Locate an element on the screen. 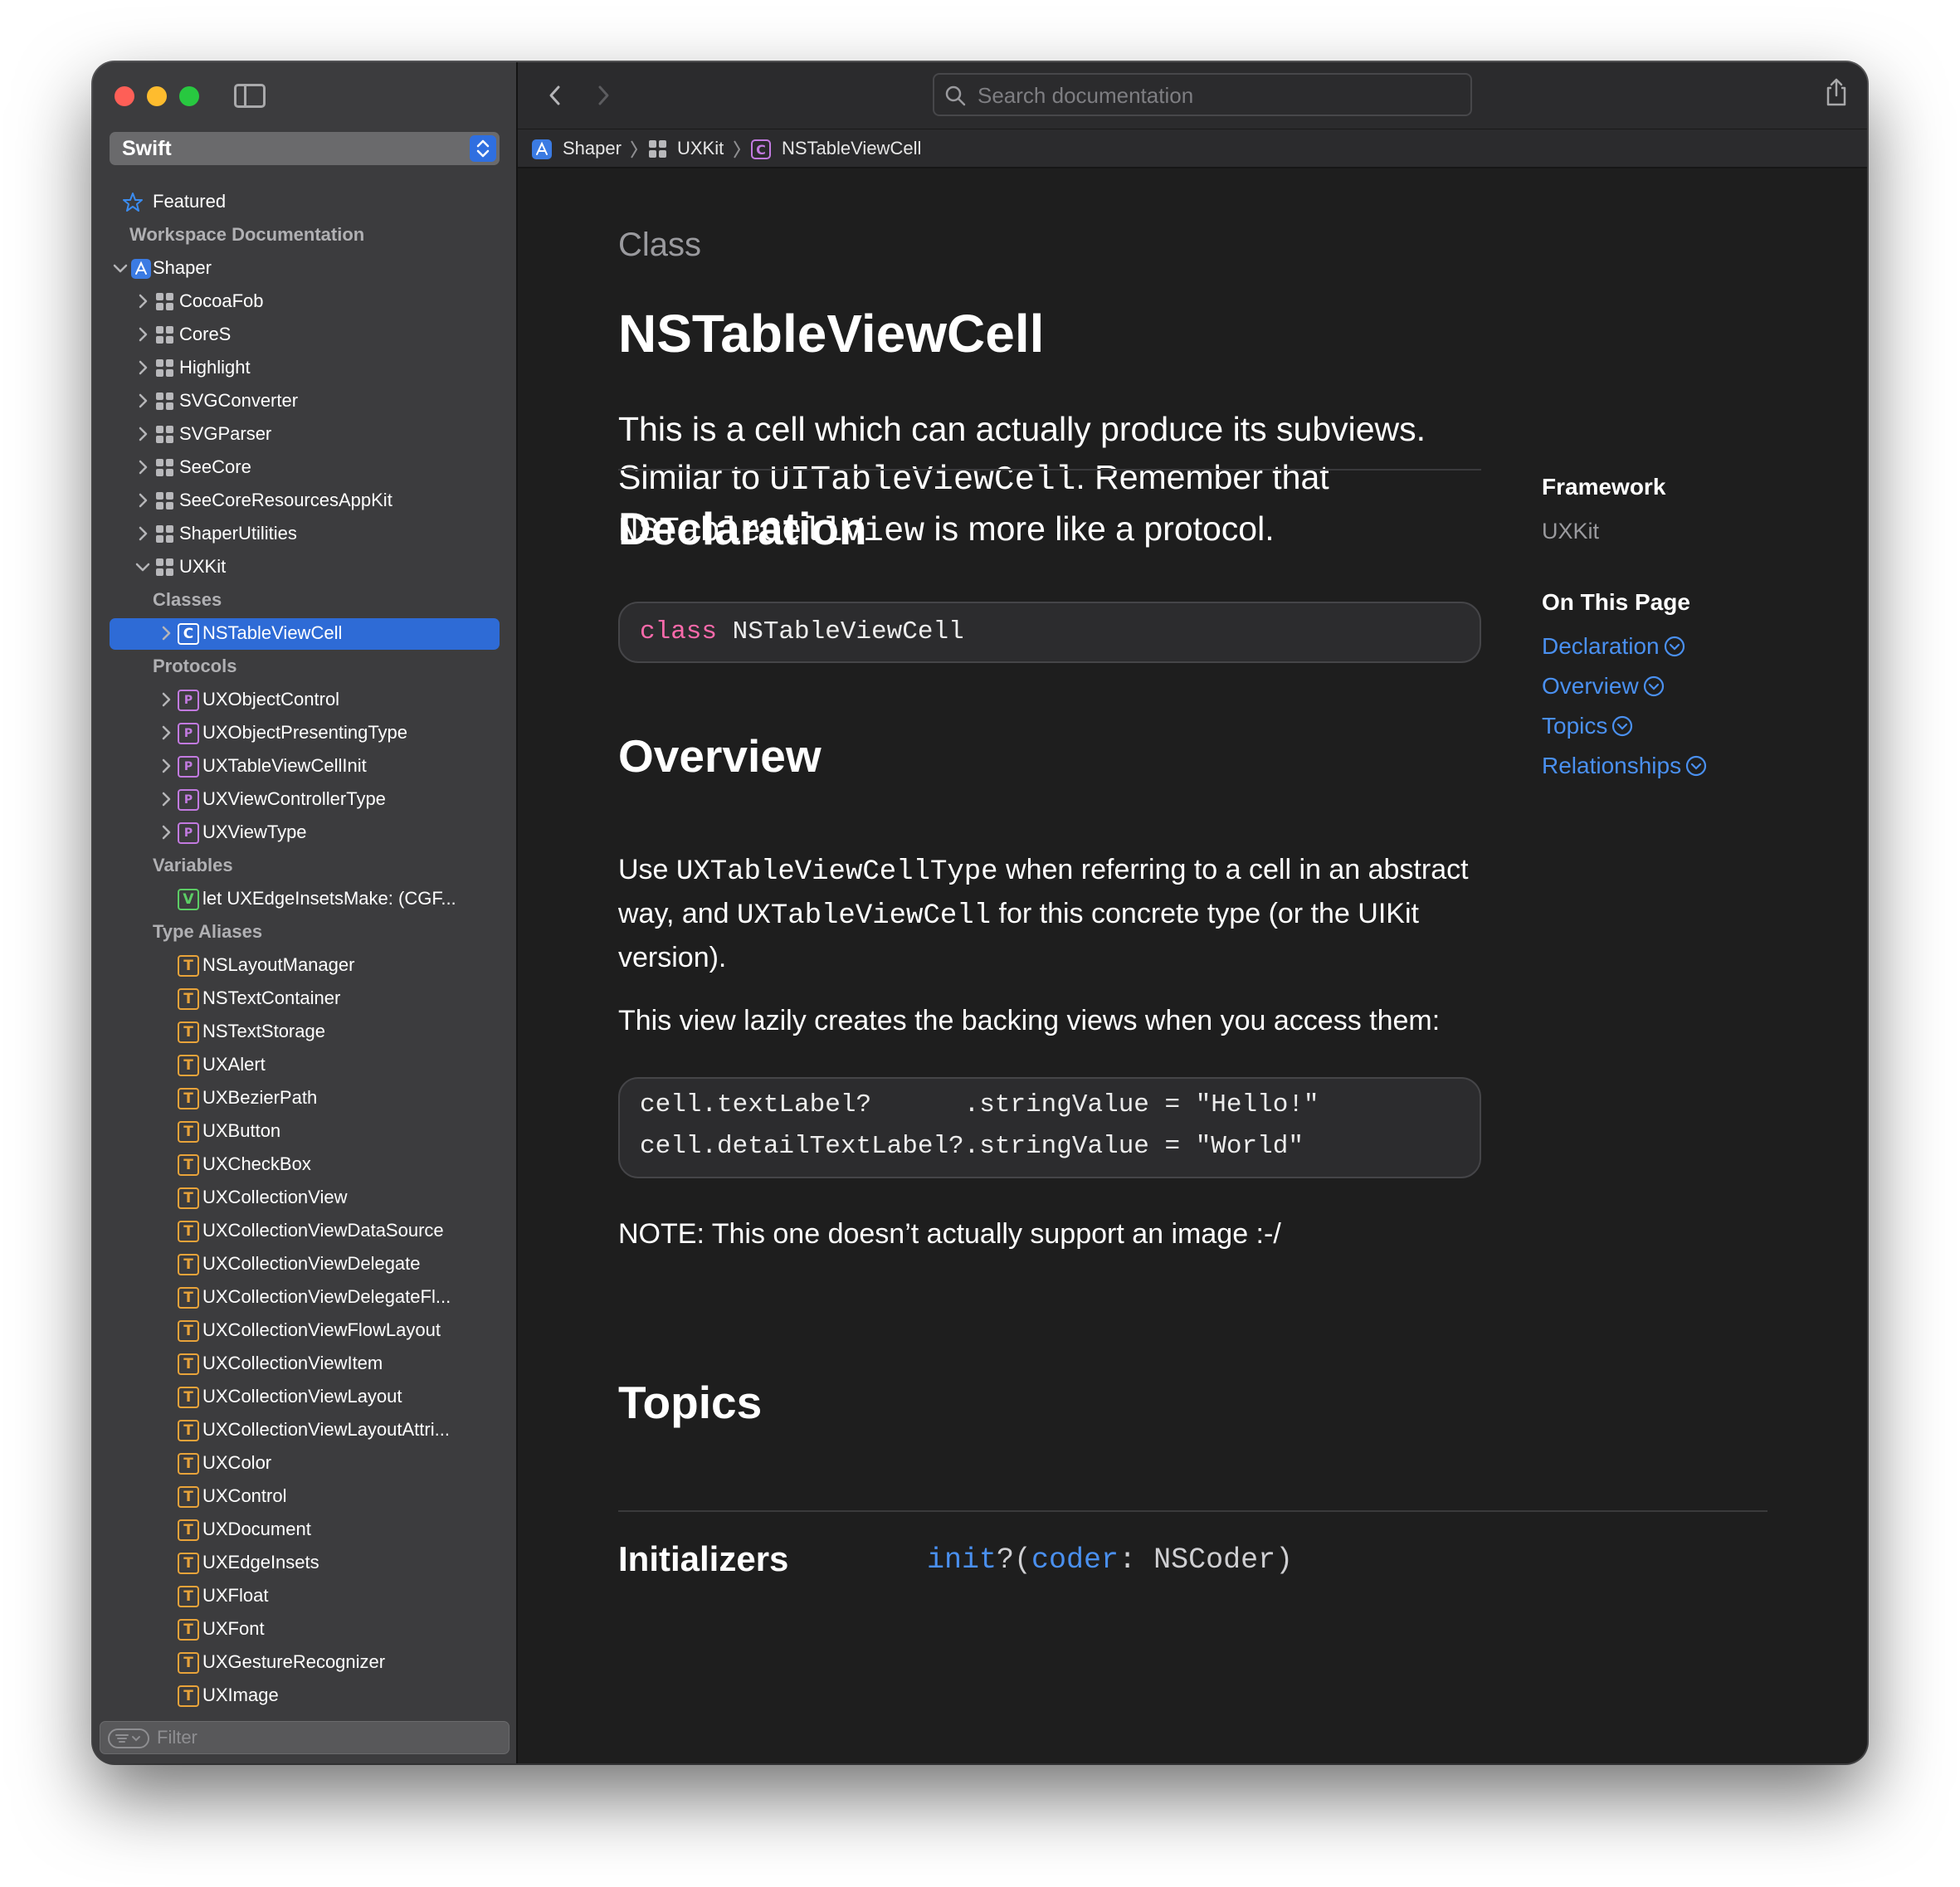  sidebar-item-module: Highlight is located at coordinates (305, 369).